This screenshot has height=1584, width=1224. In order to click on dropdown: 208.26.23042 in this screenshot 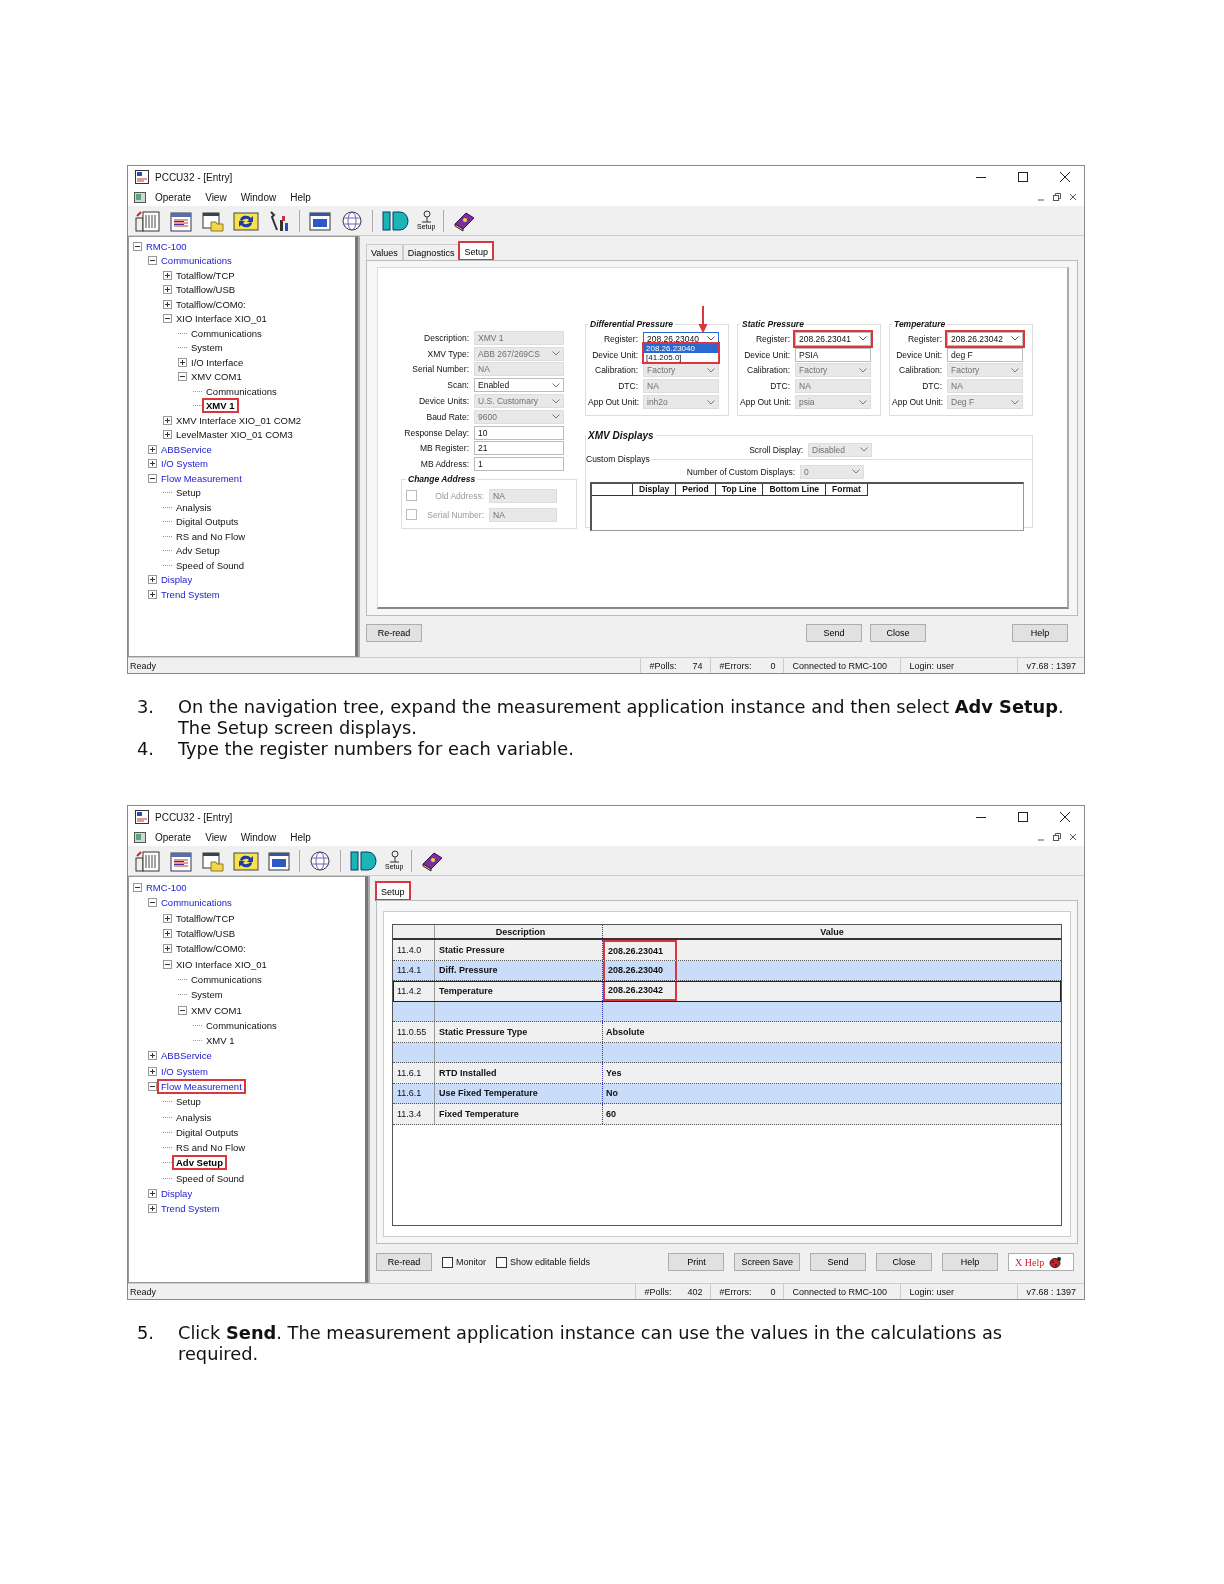, I will do `click(985, 338)`.